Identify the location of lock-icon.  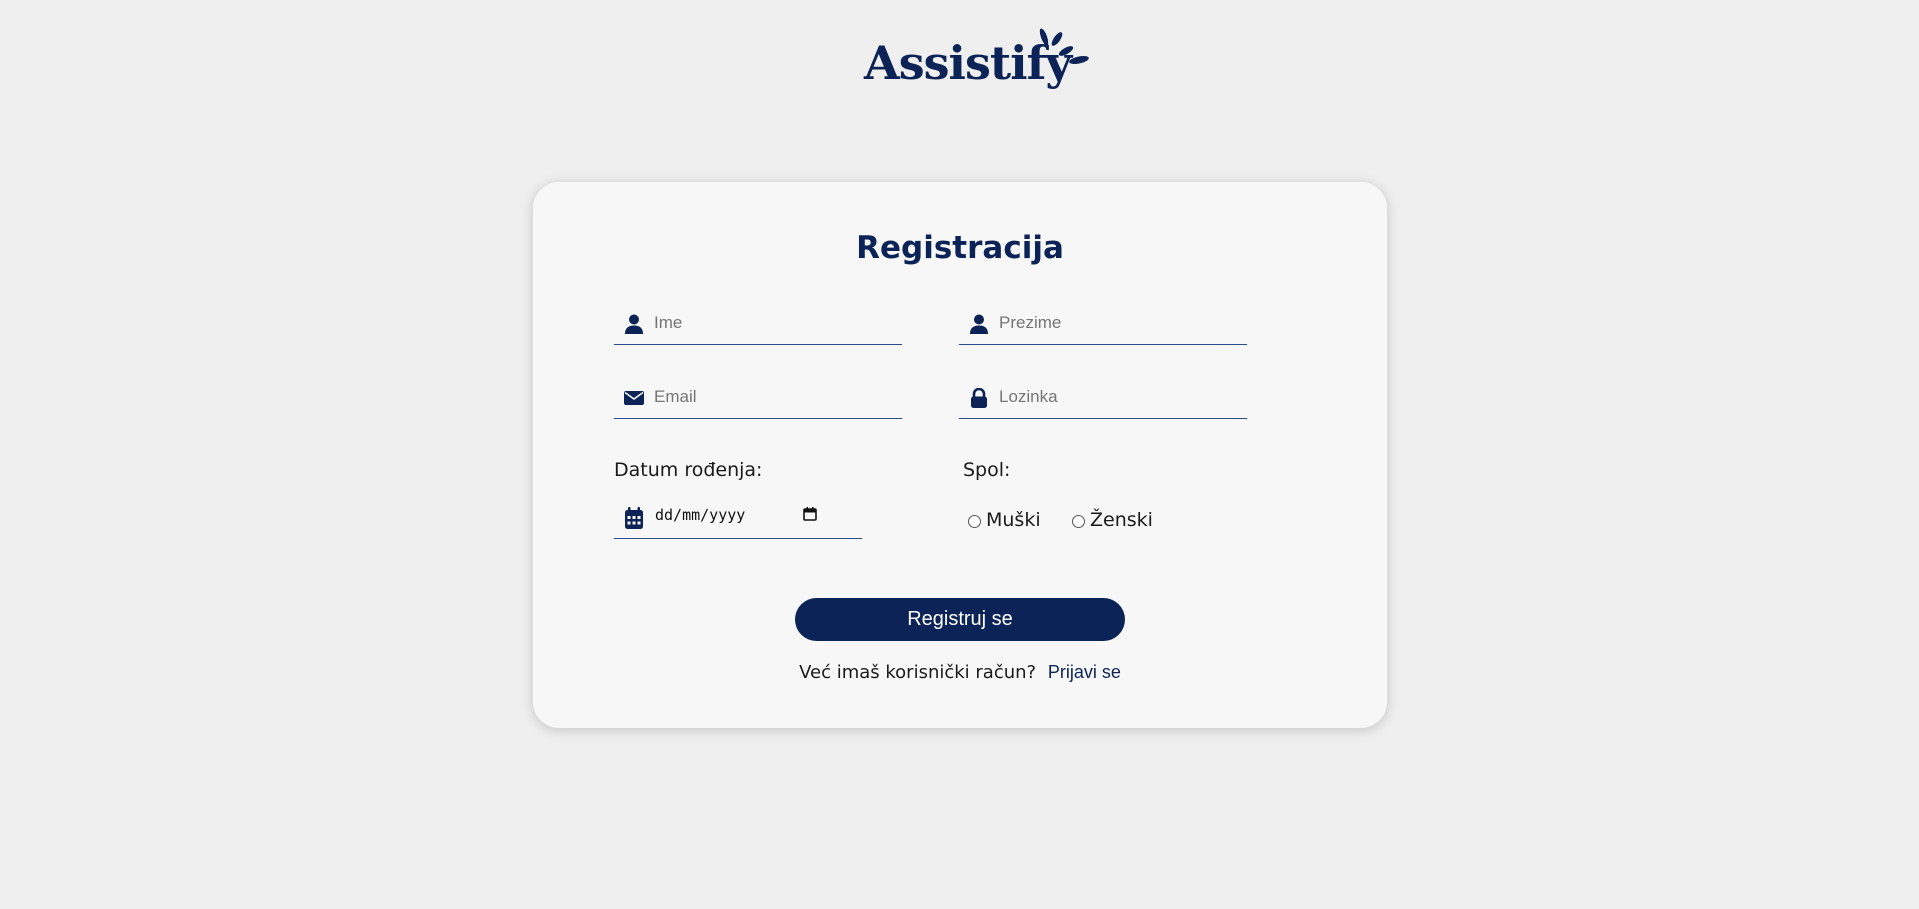
(979, 398).